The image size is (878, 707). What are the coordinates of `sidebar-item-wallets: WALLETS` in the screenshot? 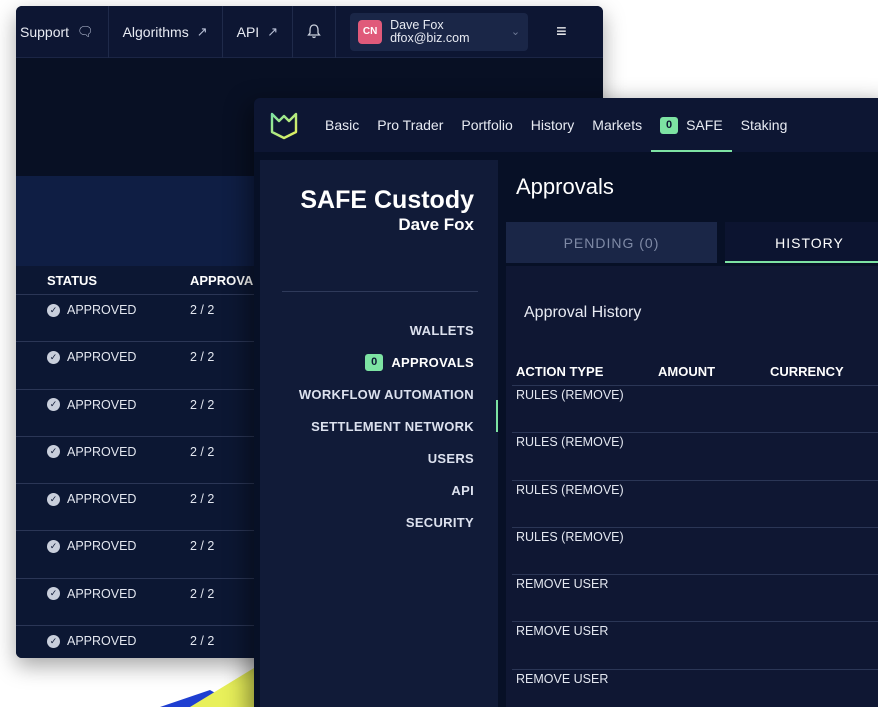 It's located at (386, 330).